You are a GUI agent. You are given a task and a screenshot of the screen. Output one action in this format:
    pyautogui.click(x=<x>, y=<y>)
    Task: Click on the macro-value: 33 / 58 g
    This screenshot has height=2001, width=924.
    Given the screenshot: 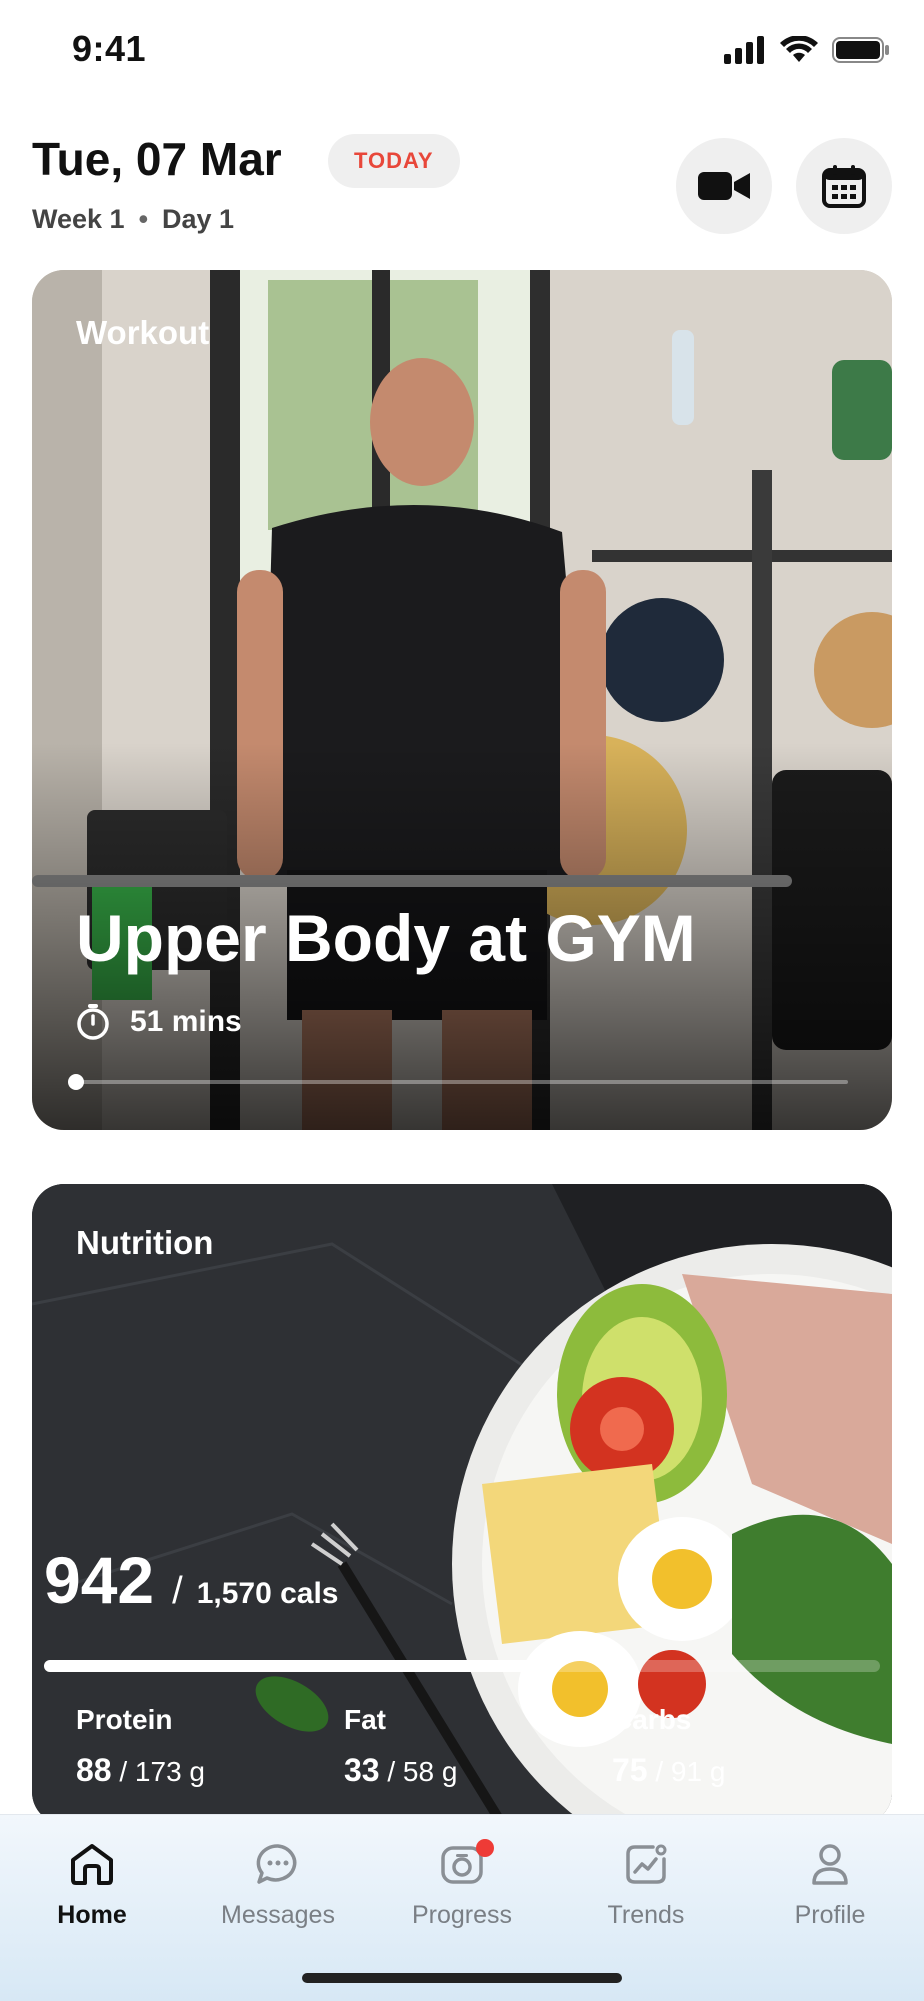 What is the action you would take?
    pyautogui.click(x=400, y=1770)
    